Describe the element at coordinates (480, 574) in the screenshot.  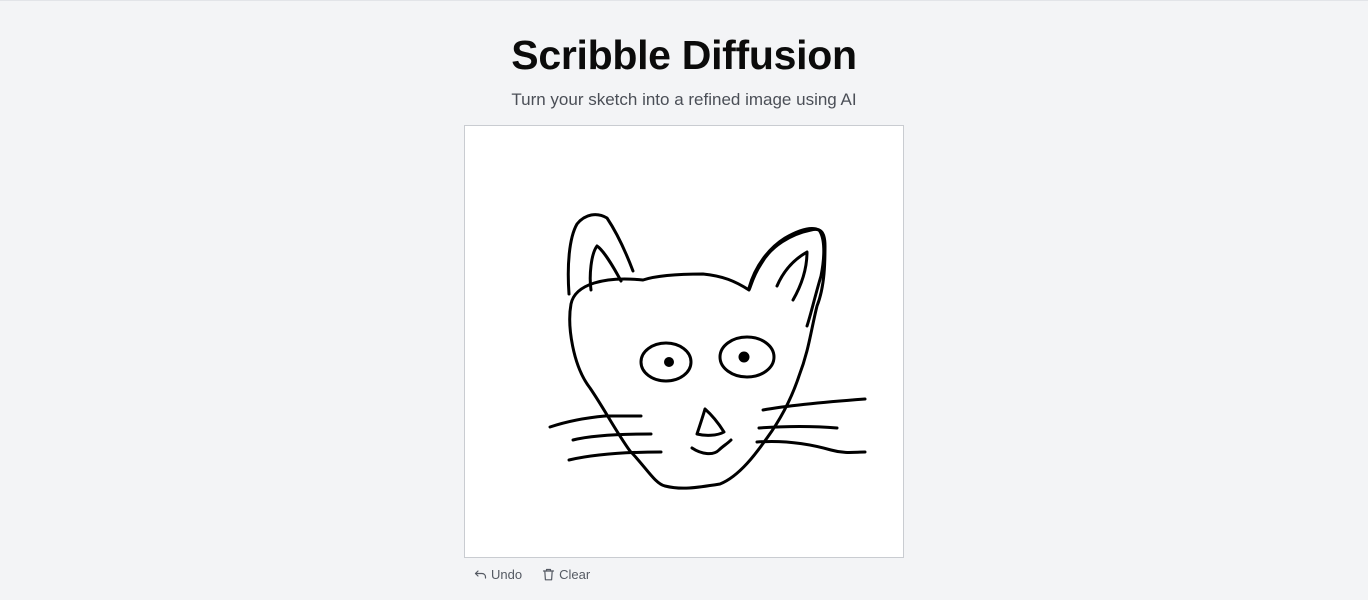
I see `undo-icon` at that location.